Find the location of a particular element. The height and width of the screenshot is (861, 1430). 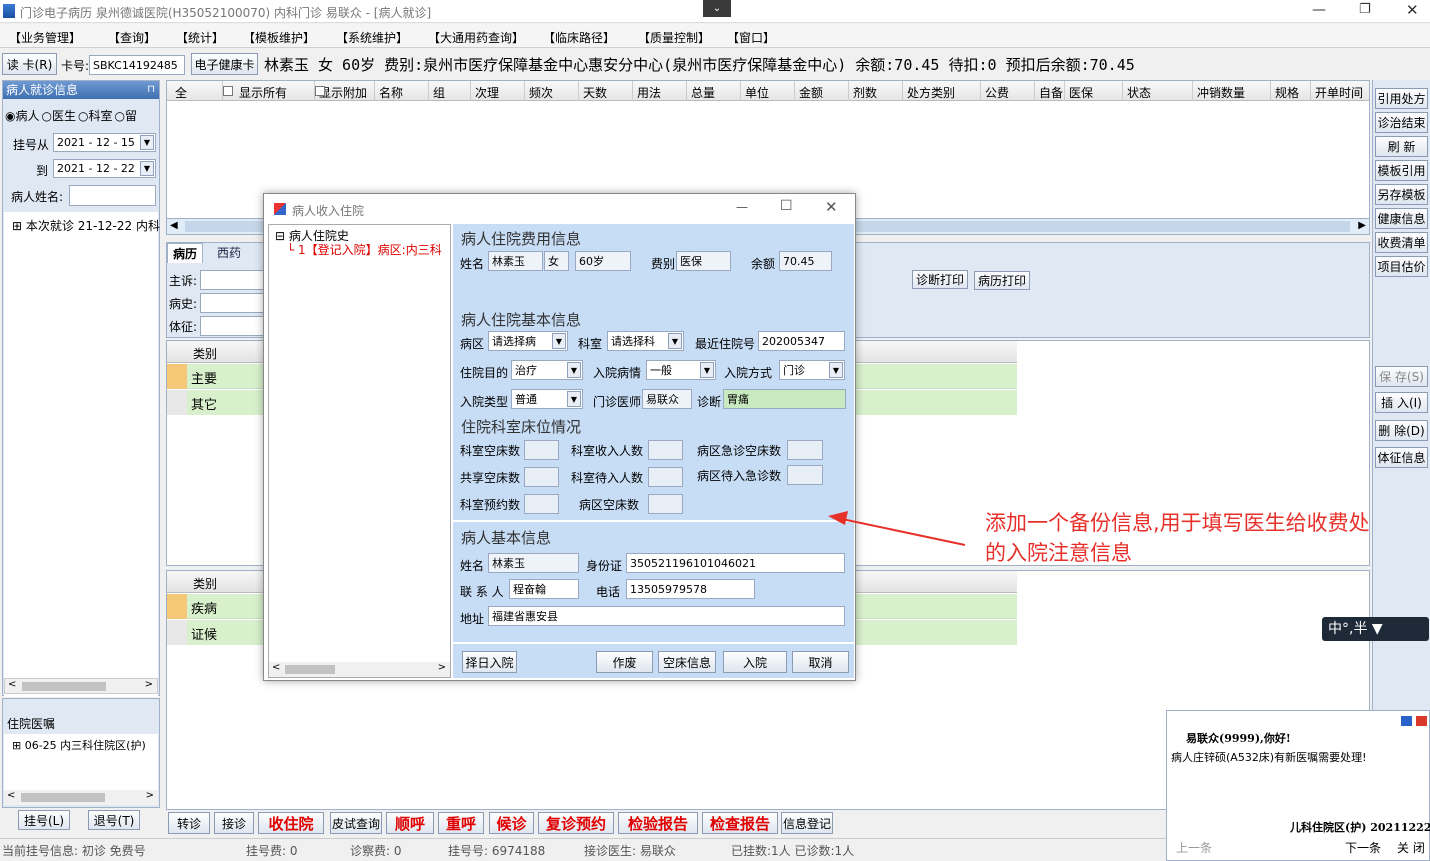

grid-col-12: 剂数 is located at coordinates (865, 92).